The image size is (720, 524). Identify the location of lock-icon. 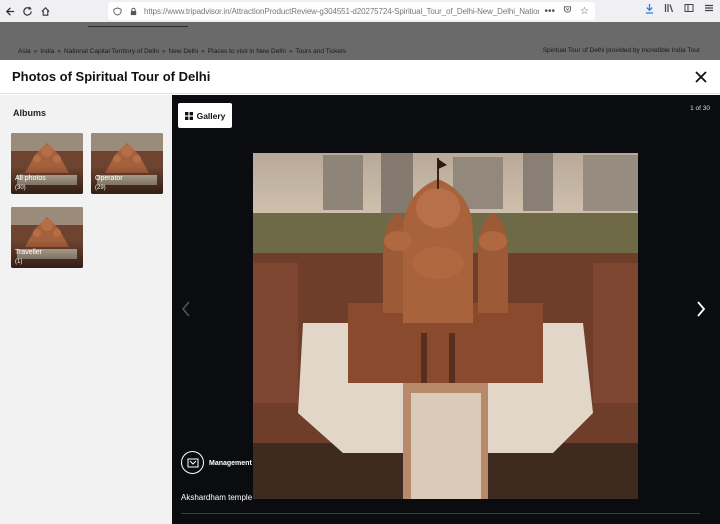
(133, 11).